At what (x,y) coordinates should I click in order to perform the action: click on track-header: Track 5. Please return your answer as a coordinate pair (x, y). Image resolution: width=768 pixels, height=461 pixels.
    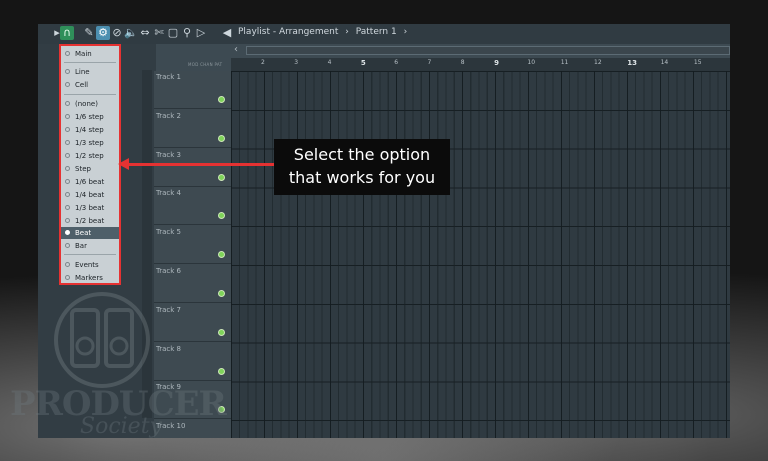
    Looking at the image, I should click on (192, 245).